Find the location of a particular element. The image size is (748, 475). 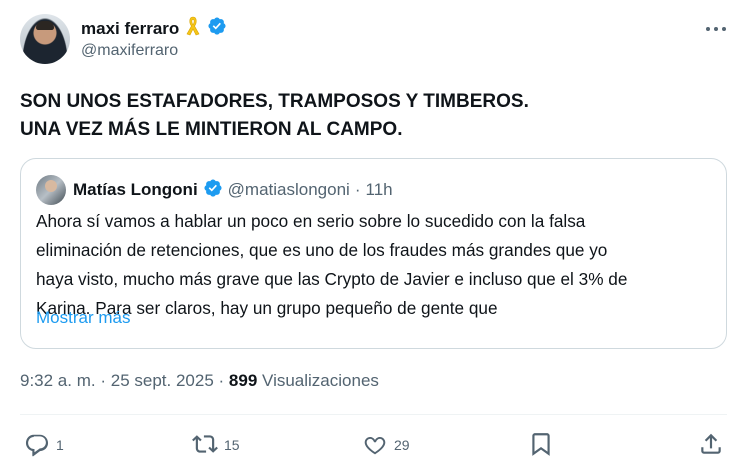

reply-count: 1 is located at coordinates (60, 445).